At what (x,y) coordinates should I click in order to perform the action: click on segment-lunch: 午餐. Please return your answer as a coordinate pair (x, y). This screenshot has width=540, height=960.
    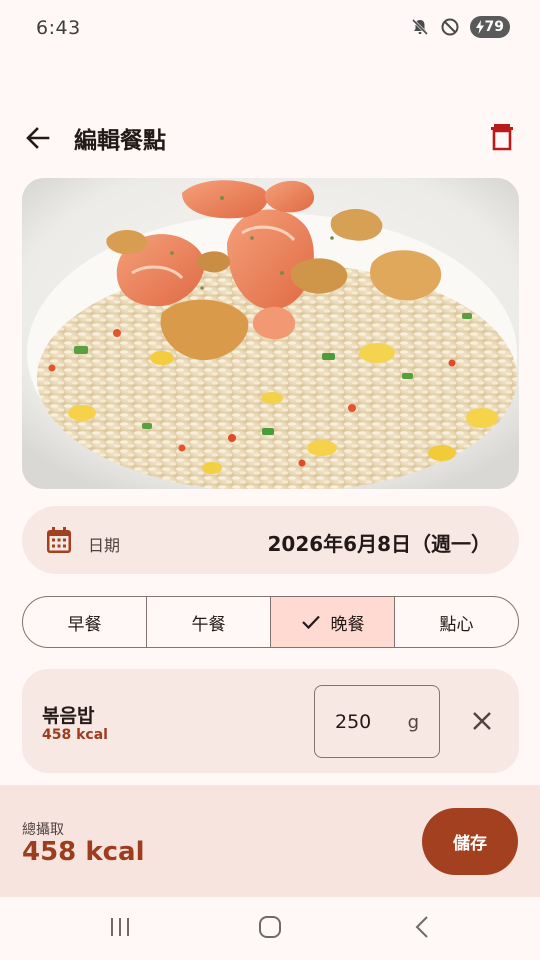
    Looking at the image, I should click on (209, 622).